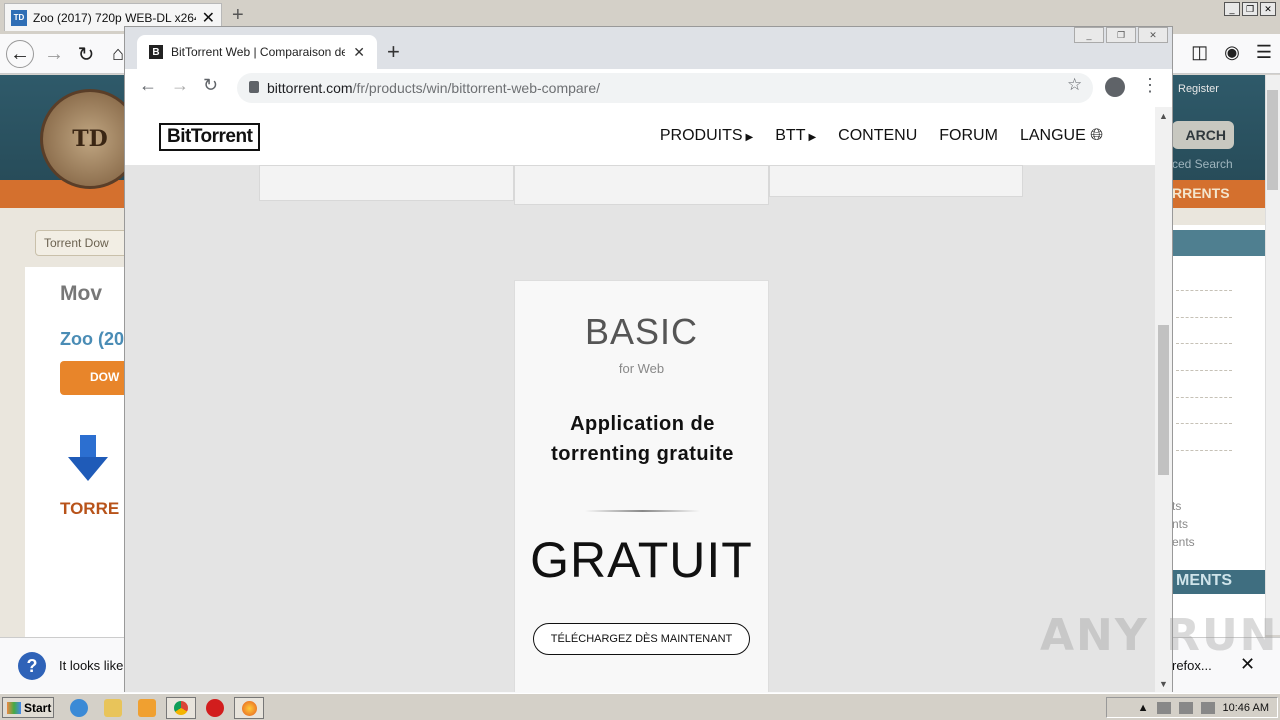  What do you see at coordinates (790, 135) in the screenshot?
I see `menu-item-label: BTT` at bounding box center [790, 135].